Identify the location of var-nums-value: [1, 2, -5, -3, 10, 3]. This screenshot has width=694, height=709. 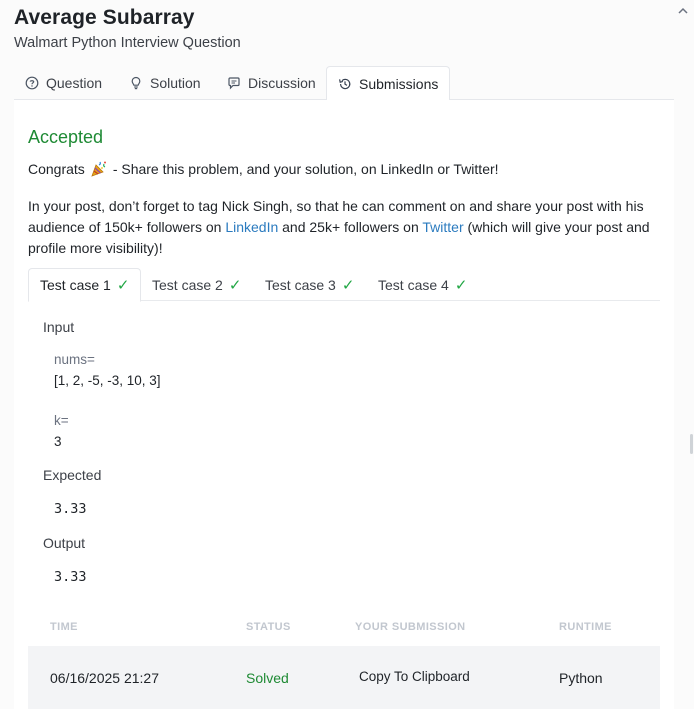
(107, 380).